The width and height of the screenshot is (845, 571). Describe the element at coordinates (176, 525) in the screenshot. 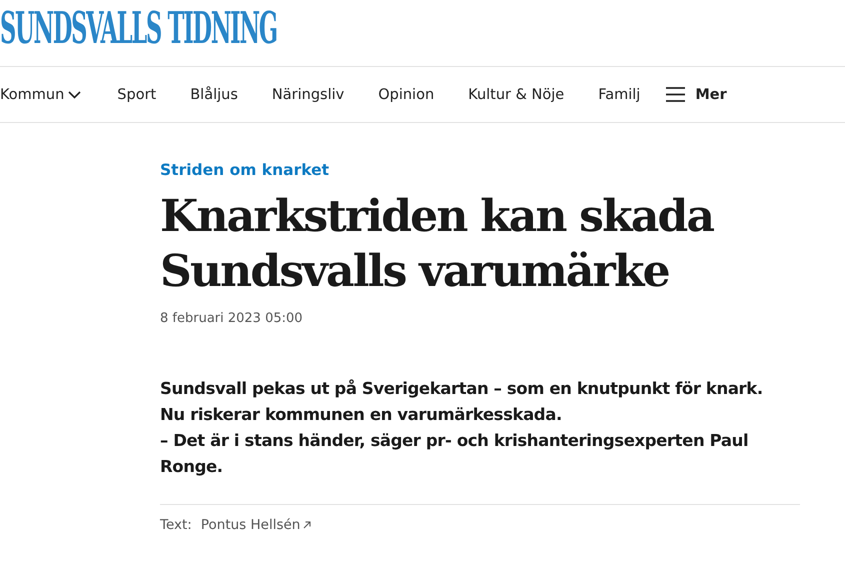

I see `byline-label: Text:` at that location.